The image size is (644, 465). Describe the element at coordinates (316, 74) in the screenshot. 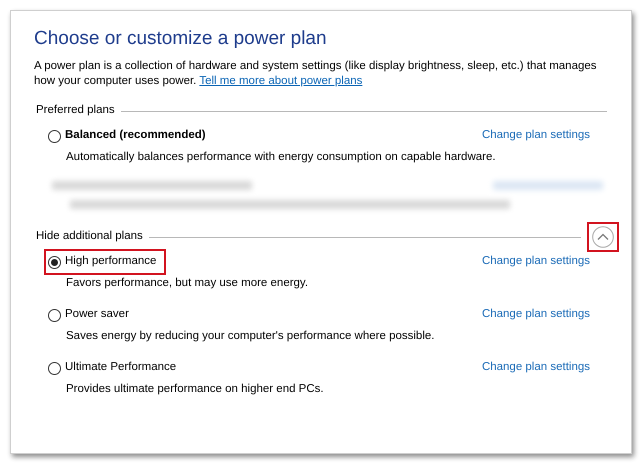

I see `intro-paragraph: A power plan is a collection of hardware and system settings (like display brightness, sleep, etc.) that manages how your computer uses power. Tell me more about power plans` at that location.